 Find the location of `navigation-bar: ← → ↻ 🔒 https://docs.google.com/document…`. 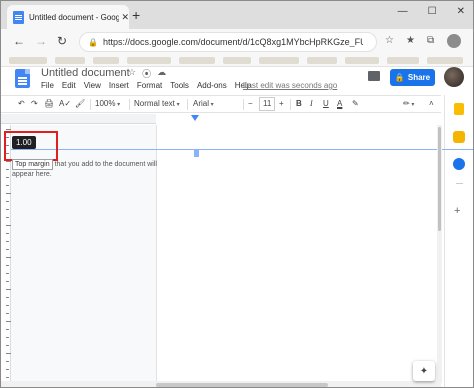

navigation-bar: ← → ↻ 🔒 https://docs.google.com/document… is located at coordinates (237, 42).